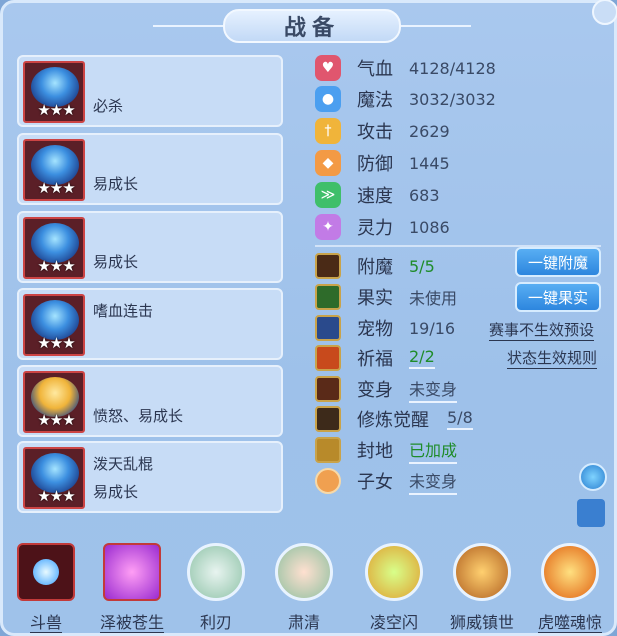  What do you see at coordinates (405, 99) in the screenshot?
I see `stat-mp: ● 魔法 3032/3032` at bounding box center [405, 99].